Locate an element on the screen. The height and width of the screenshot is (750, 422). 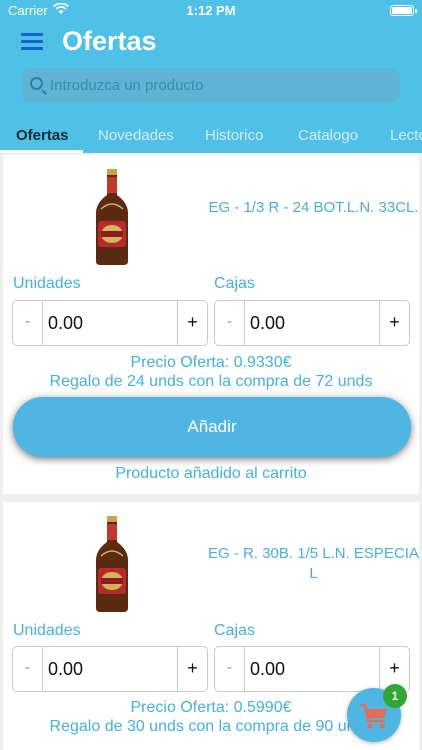
battery-icon is located at coordinates (403, 10).